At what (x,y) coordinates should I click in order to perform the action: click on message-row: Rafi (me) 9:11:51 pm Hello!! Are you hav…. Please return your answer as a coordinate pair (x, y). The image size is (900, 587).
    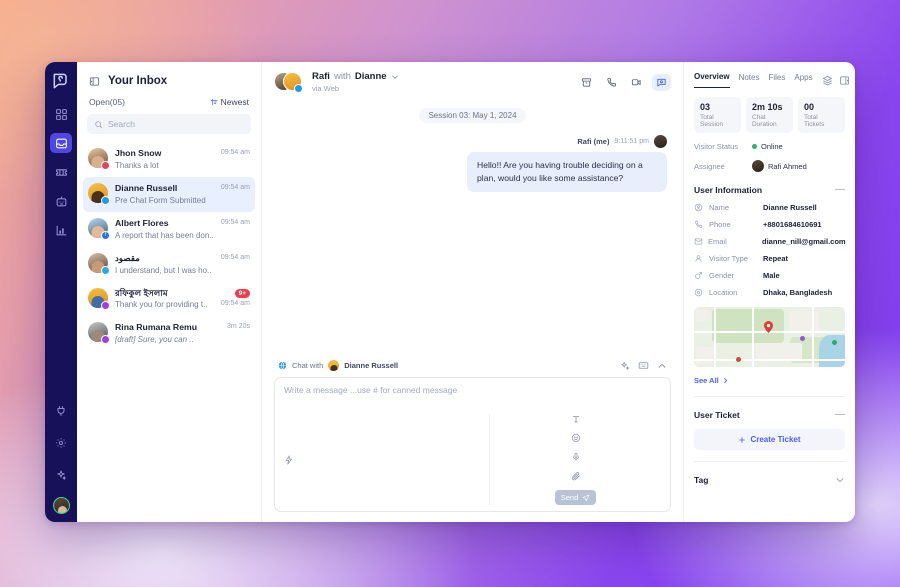
    Looking at the image, I should click on (472, 163).